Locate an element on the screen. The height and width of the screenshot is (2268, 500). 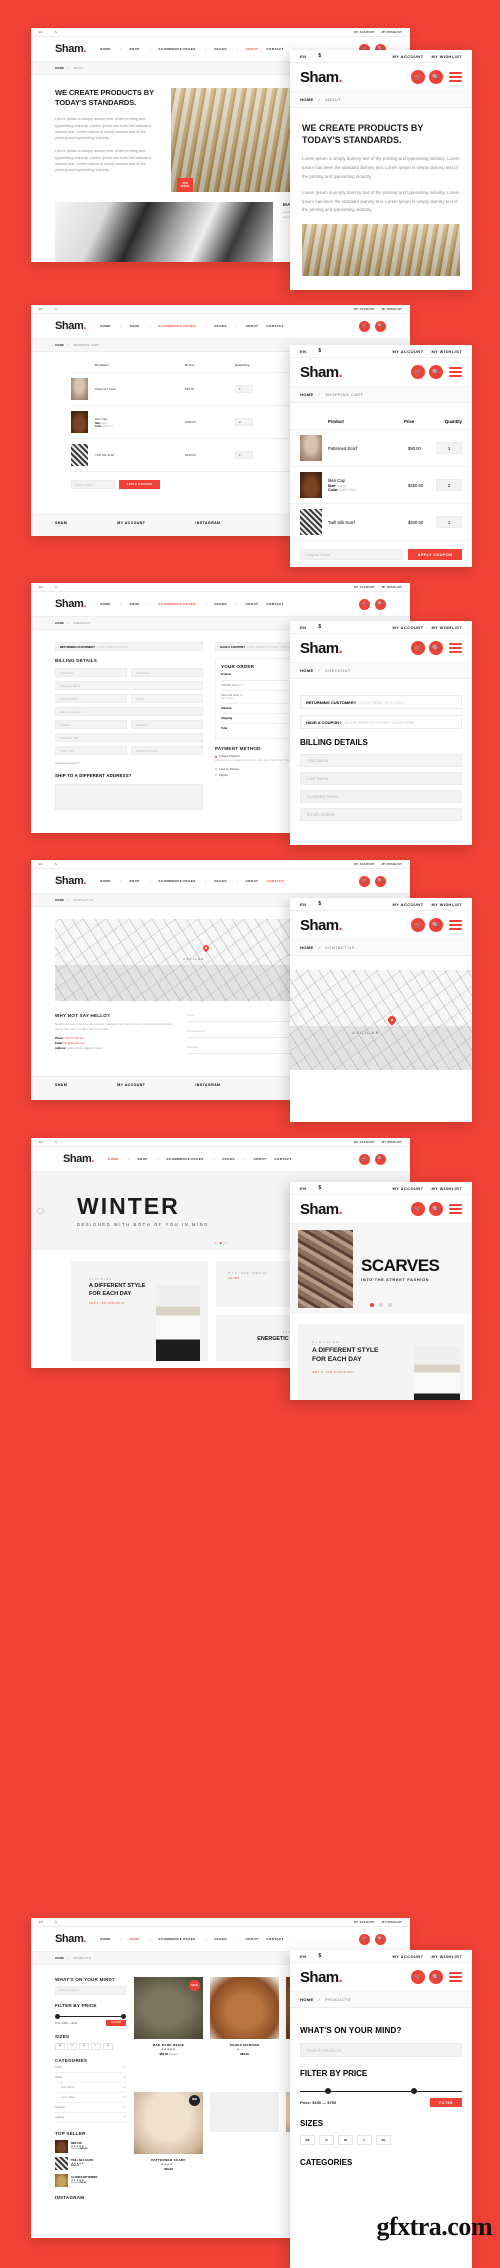
size-option-xs: XS is located at coordinates (307, 2140).